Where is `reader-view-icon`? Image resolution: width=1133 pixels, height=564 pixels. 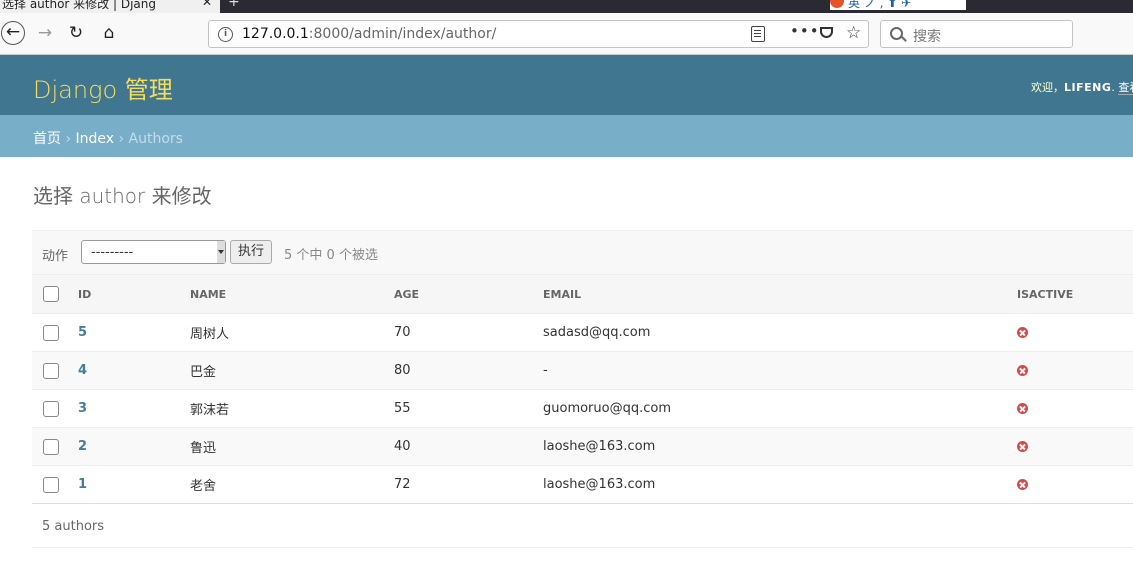
reader-view-icon is located at coordinates (758, 34).